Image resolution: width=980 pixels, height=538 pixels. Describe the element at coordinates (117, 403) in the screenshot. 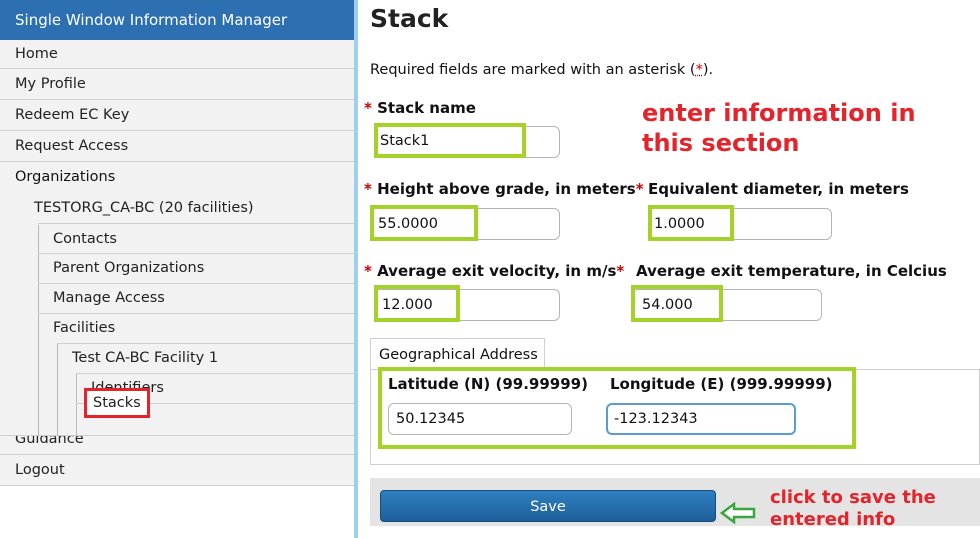

I see `sidebar-item-stacks: Stacks` at that location.